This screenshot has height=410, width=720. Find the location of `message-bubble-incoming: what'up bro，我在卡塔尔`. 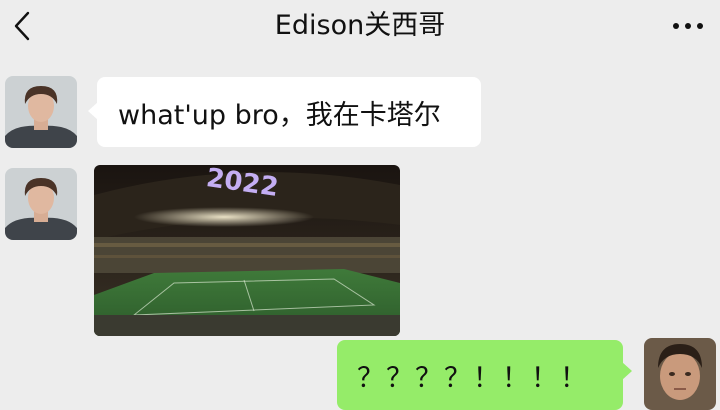

message-bubble-incoming: what'up bro，我在卡塔尔 is located at coordinates (284, 112).